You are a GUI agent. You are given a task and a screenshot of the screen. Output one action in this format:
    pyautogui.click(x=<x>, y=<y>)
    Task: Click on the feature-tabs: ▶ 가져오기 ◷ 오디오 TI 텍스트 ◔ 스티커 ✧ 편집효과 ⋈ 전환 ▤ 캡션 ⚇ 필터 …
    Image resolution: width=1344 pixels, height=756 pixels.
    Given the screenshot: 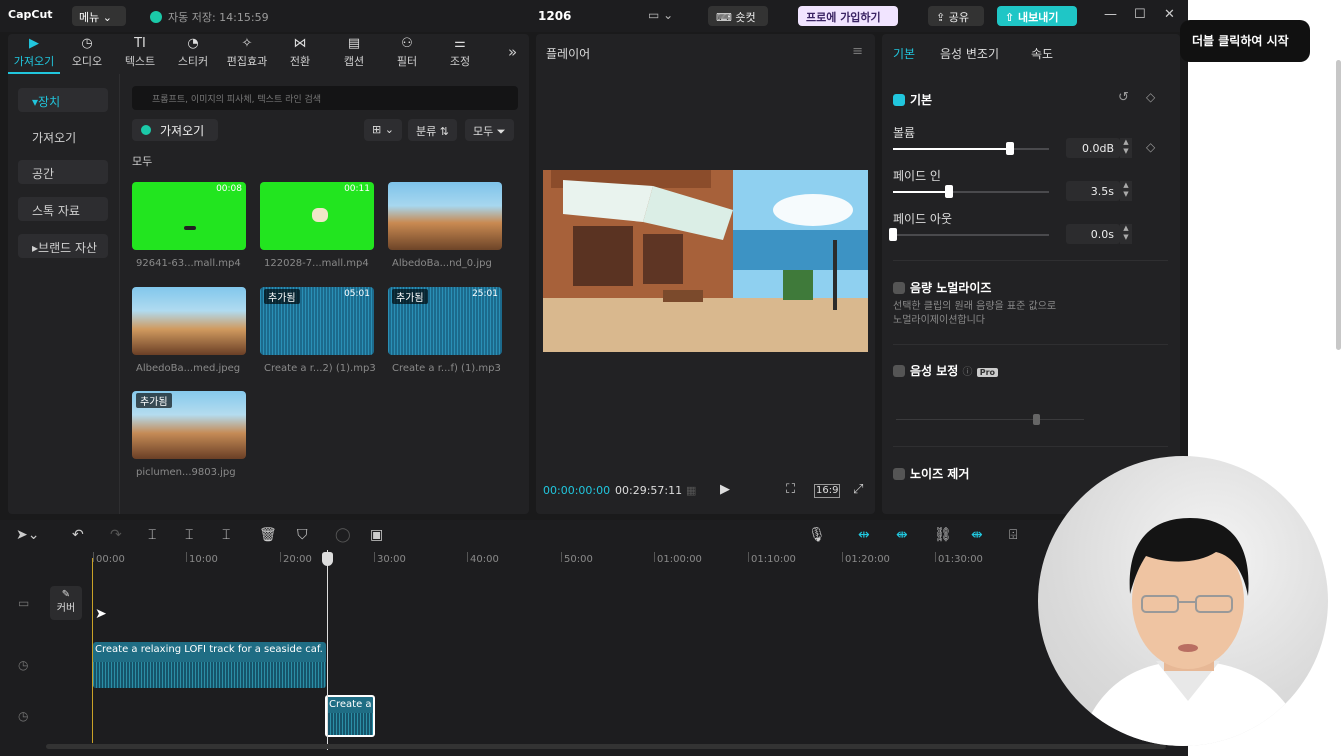 What is the action you would take?
    pyautogui.click(x=268, y=54)
    